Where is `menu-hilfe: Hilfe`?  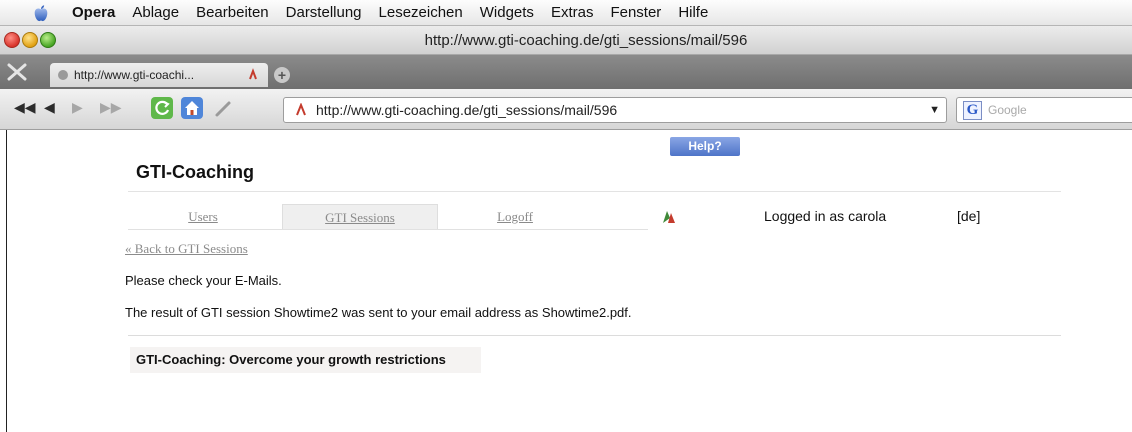
menu-hilfe: Hilfe is located at coordinates (693, 12).